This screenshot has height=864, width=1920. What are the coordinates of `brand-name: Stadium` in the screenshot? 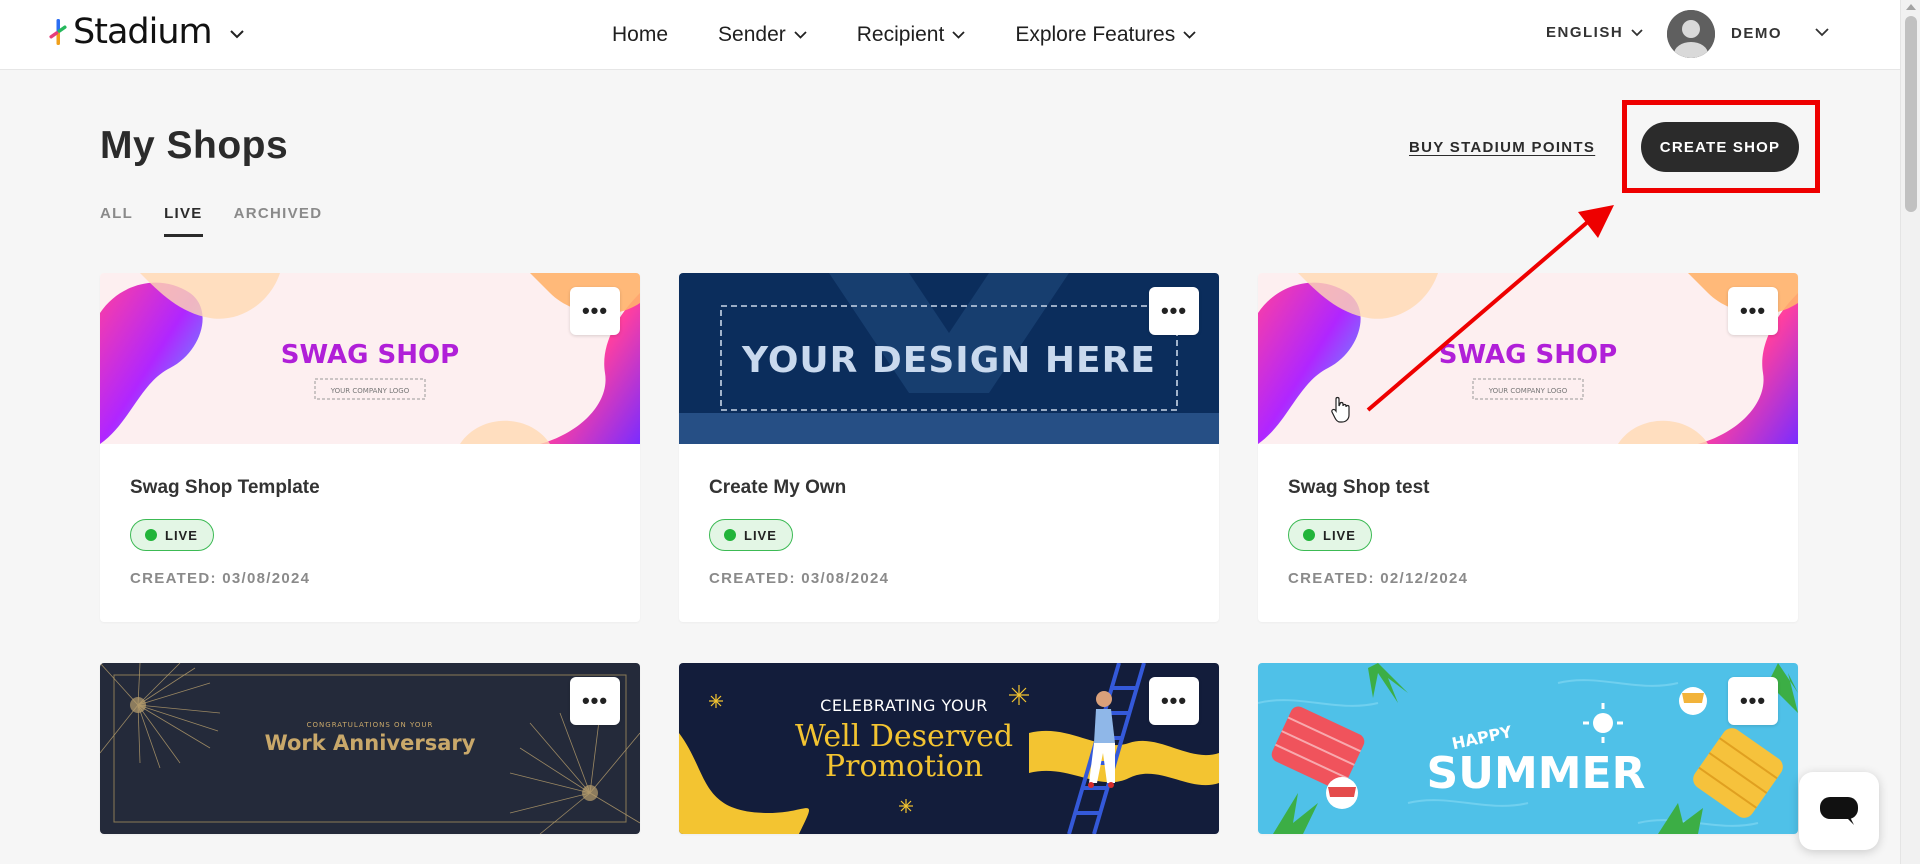 It's located at (143, 32).